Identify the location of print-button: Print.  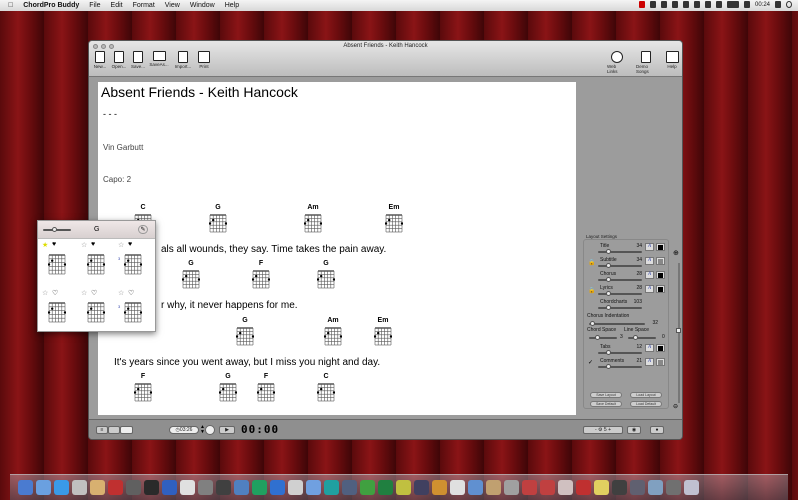
(204, 60).